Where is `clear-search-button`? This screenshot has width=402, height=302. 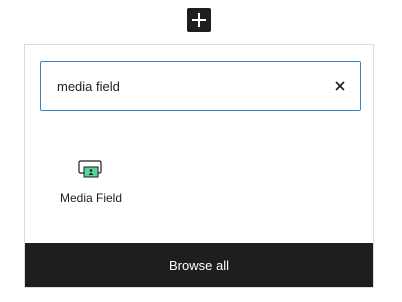 clear-search-button is located at coordinates (340, 86).